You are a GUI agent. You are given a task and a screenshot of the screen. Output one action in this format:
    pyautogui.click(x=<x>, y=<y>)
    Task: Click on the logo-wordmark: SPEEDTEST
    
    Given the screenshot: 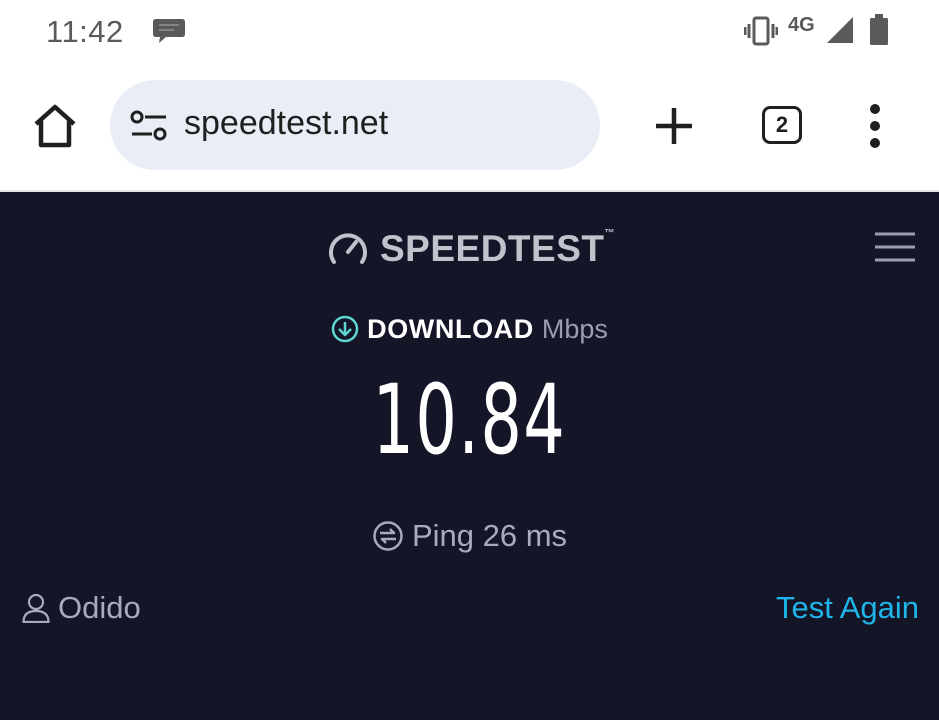 What is the action you would take?
    pyautogui.click(x=492, y=248)
    